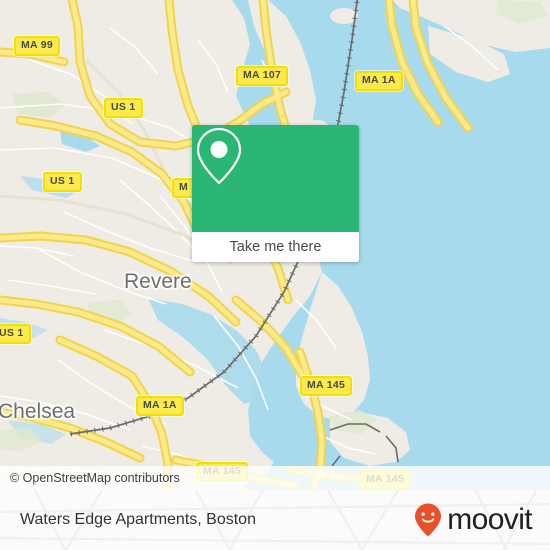 The image size is (550, 550). I want to click on road-shield-ma-145-north: MA 145, so click(326, 386).